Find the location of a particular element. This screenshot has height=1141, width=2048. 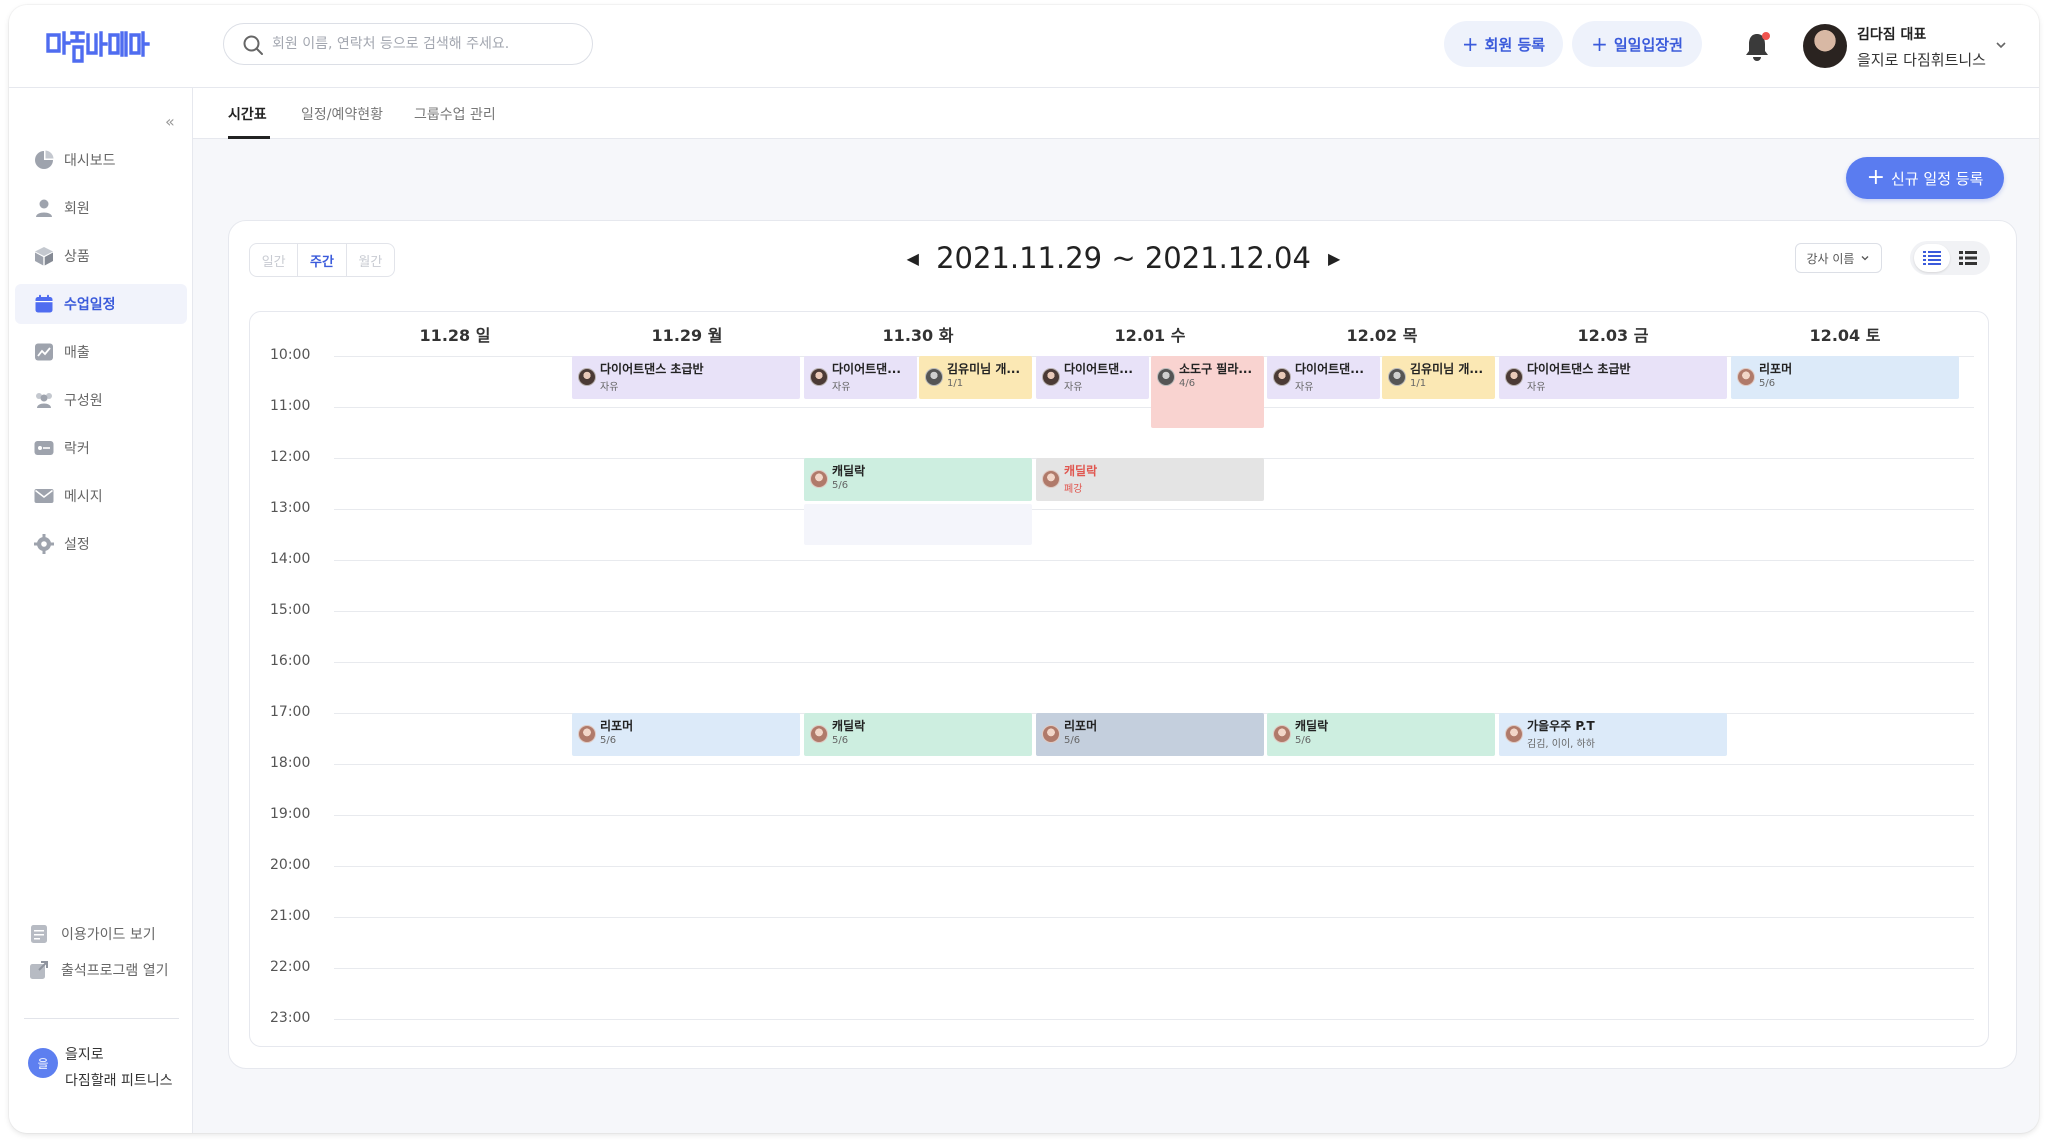

sidebar-item-label: 매출 is located at coordinates (77, 353).